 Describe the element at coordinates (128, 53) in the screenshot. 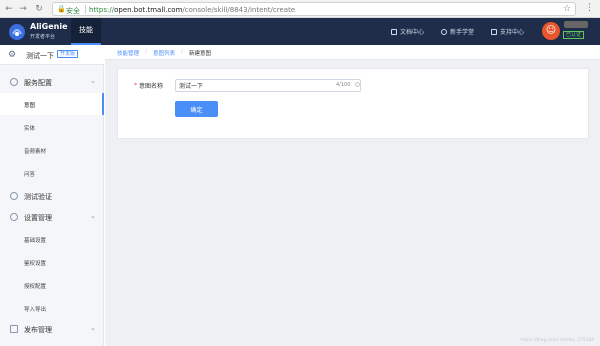

I see `breadcrumb-skill-management: 技能管理` at that location.